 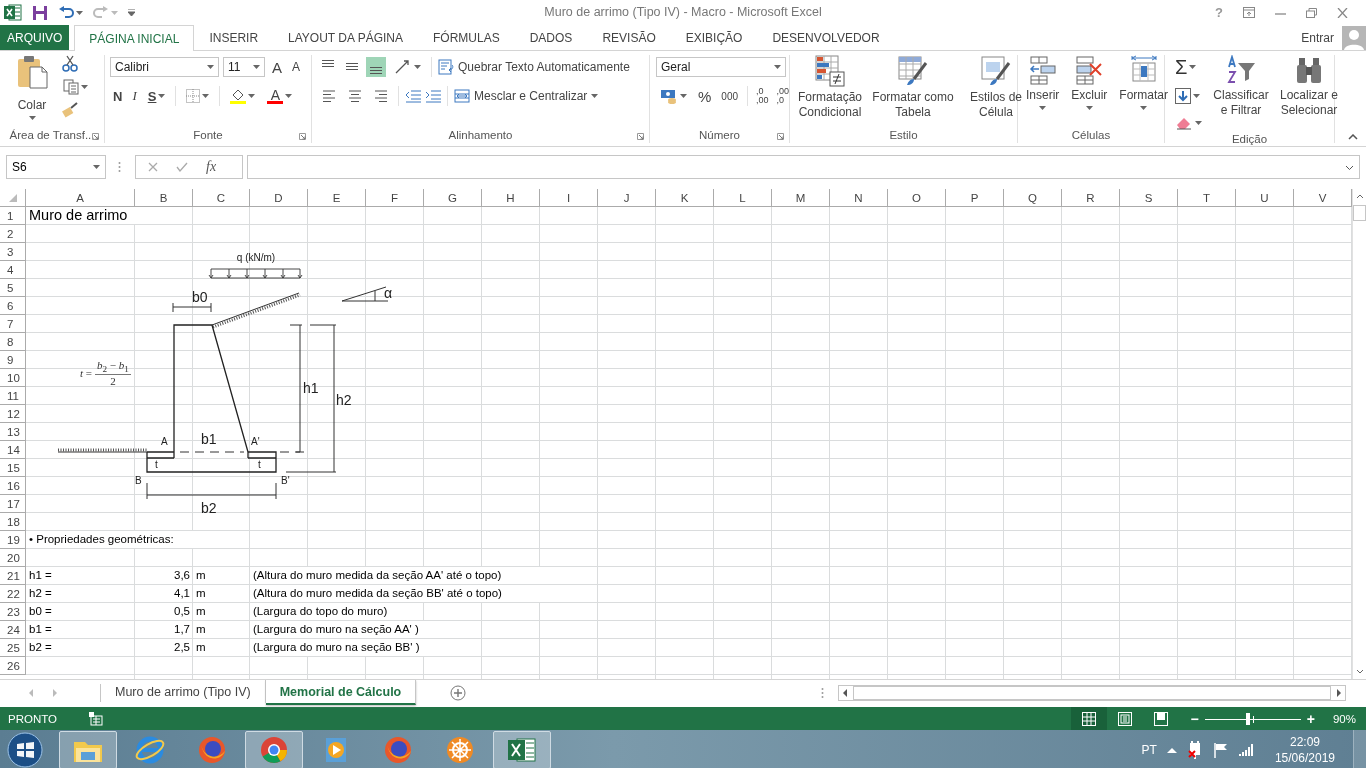 I want to click on signal-icon, so click(x=1246, y=750).